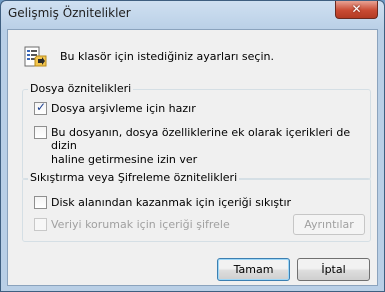 The width and height of the screenshot is (385, 292). What do you see at coordinates (40, 107) in the screenshot?
I see `archive-checkbox` at bounding box center [40, 107].